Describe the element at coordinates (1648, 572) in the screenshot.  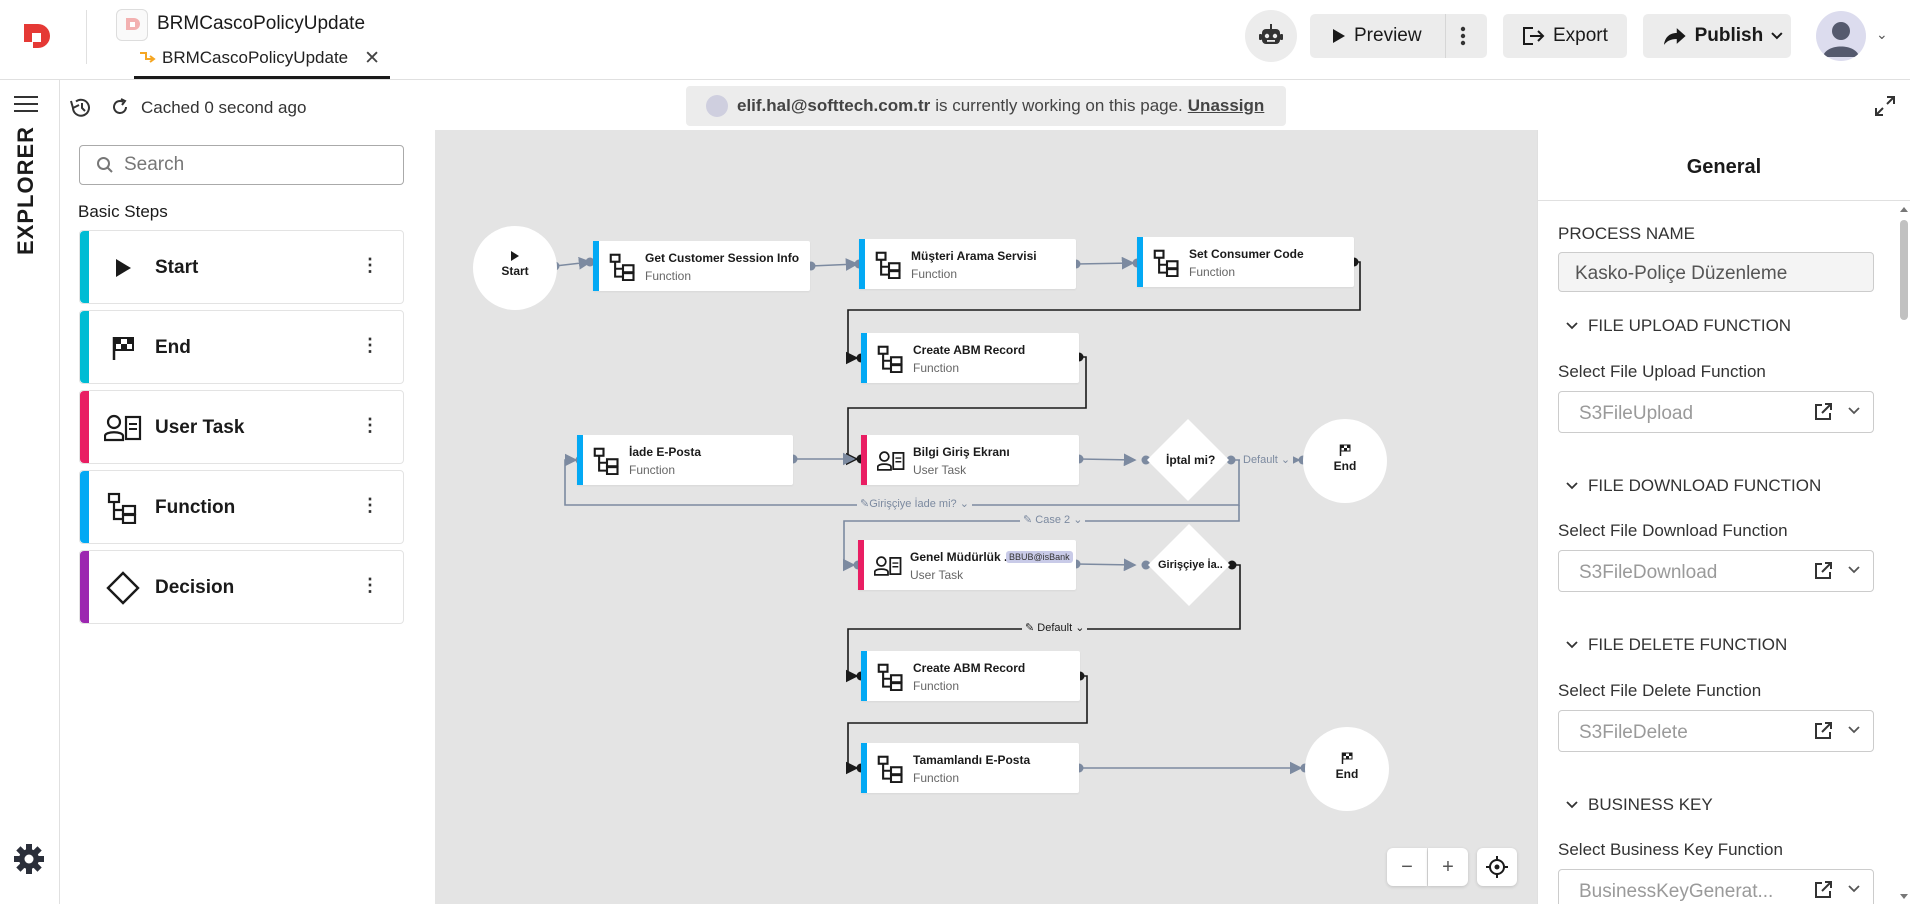
I see `select-value: S3FileDownload` at that location.